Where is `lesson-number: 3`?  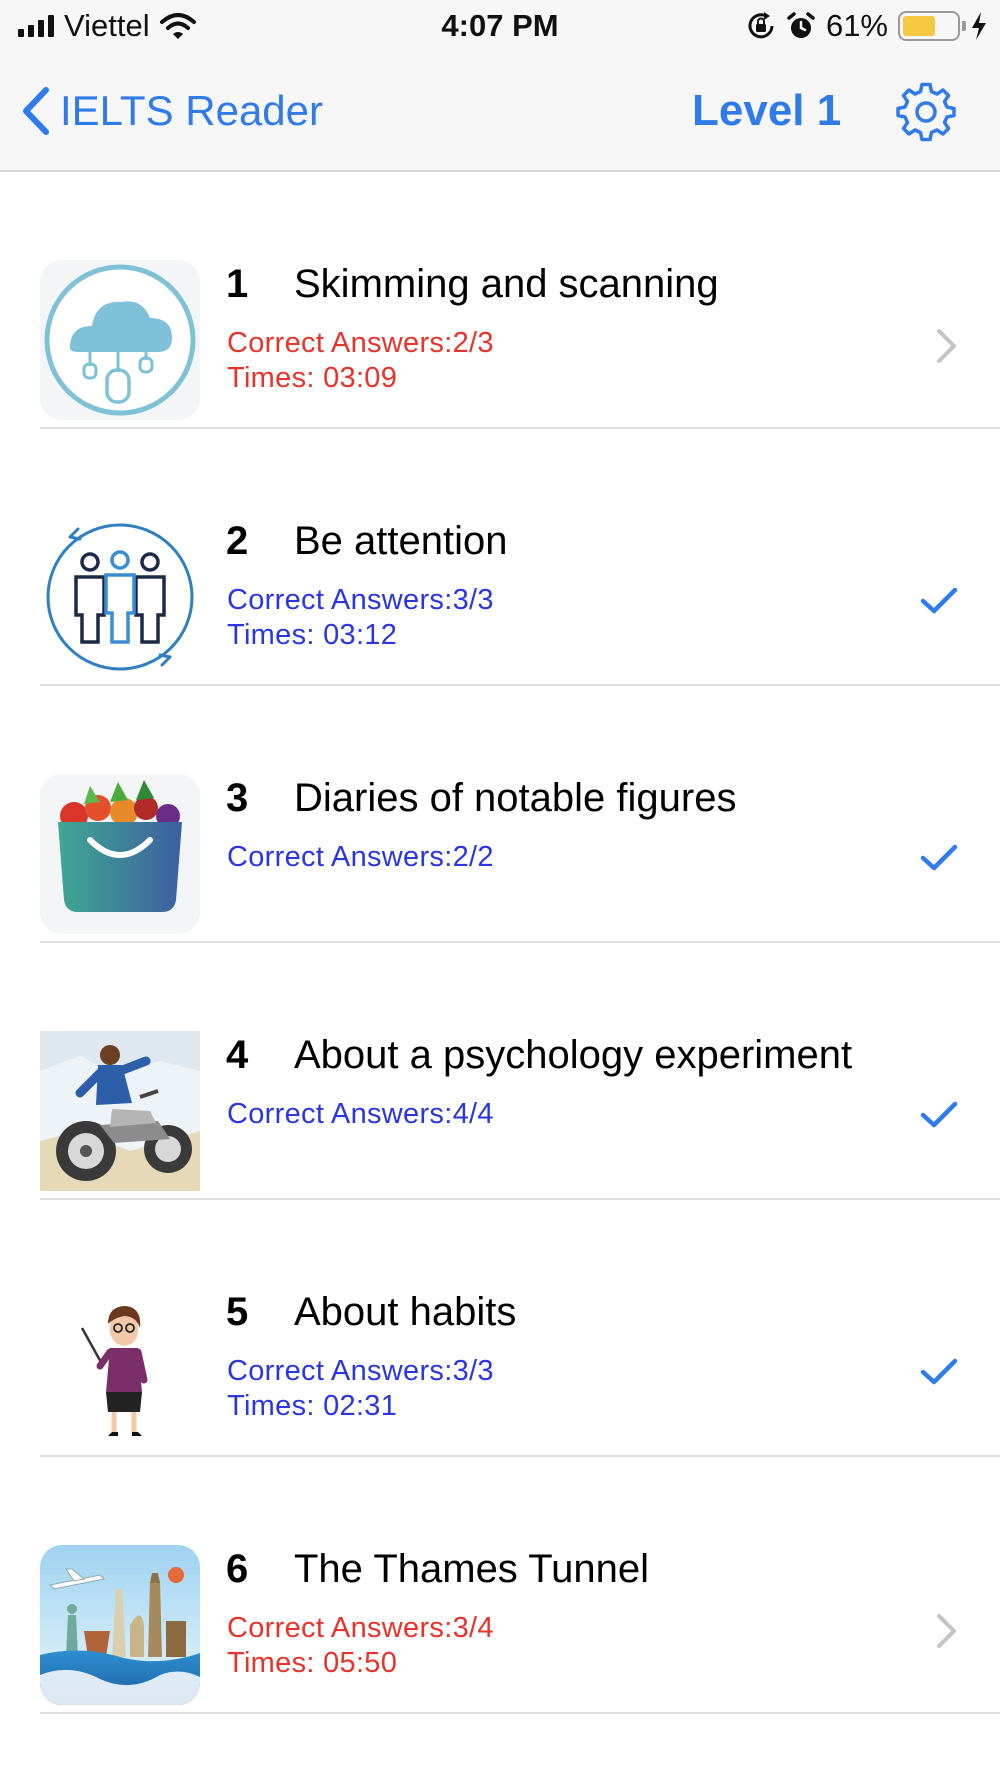
lesson-number: 3 is located at coordinates (237, 798).